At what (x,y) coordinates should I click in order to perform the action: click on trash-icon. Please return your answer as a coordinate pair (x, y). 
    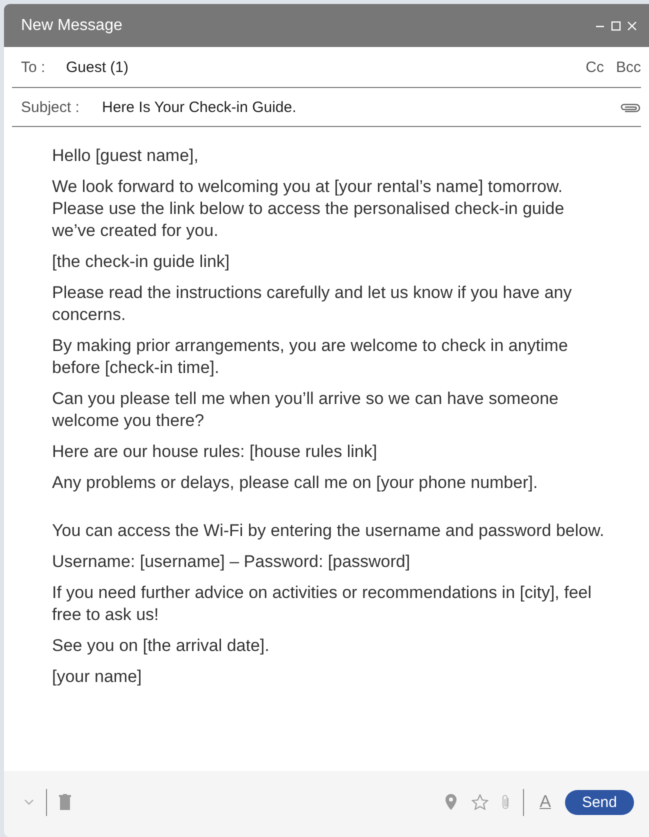
    Looking at the image, I should click on (65, 802).